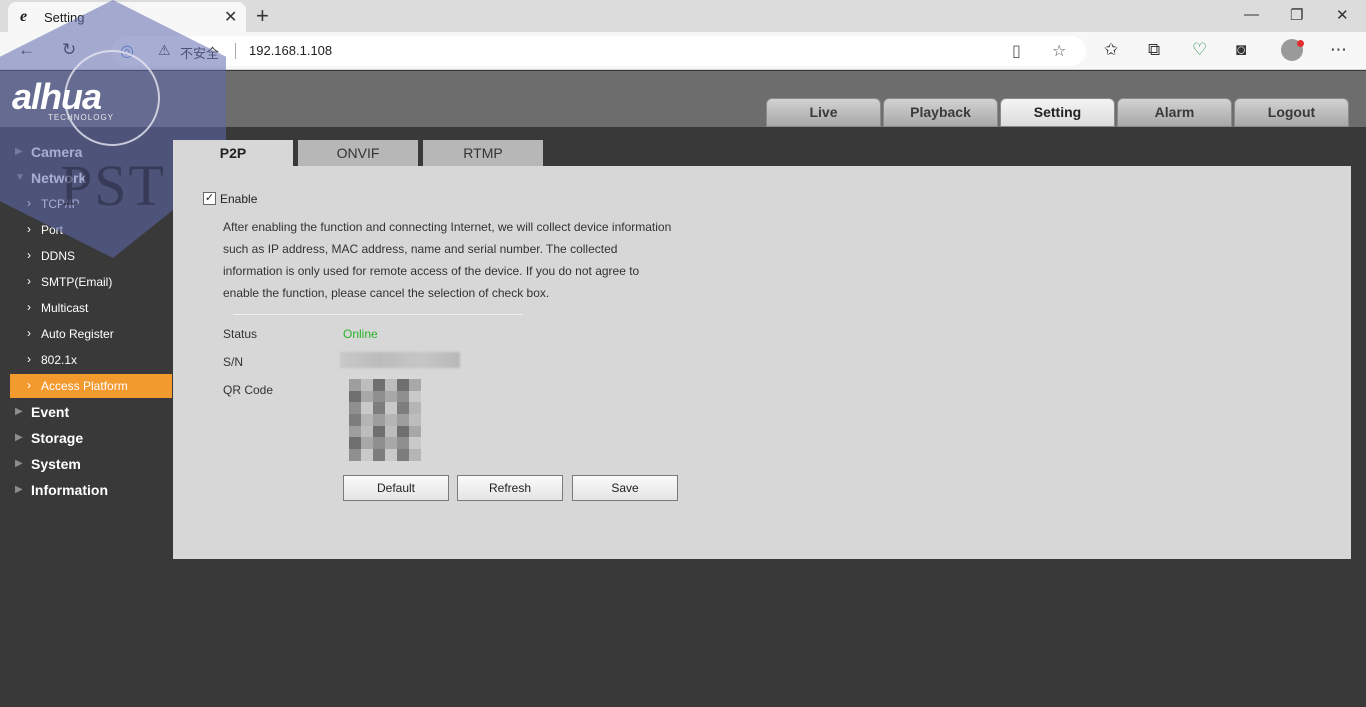  I want to click on sidebar-item-label: Access Platform, so click(84, 386).